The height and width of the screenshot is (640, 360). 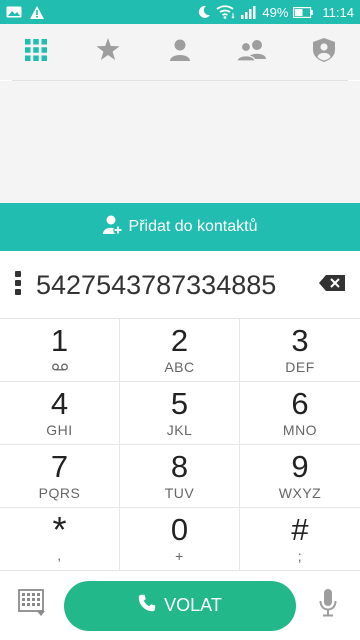 What do you see at coordinates (300, 529) in the screenshot?
I see `key-digit: #` at bounding box center [300, 529].